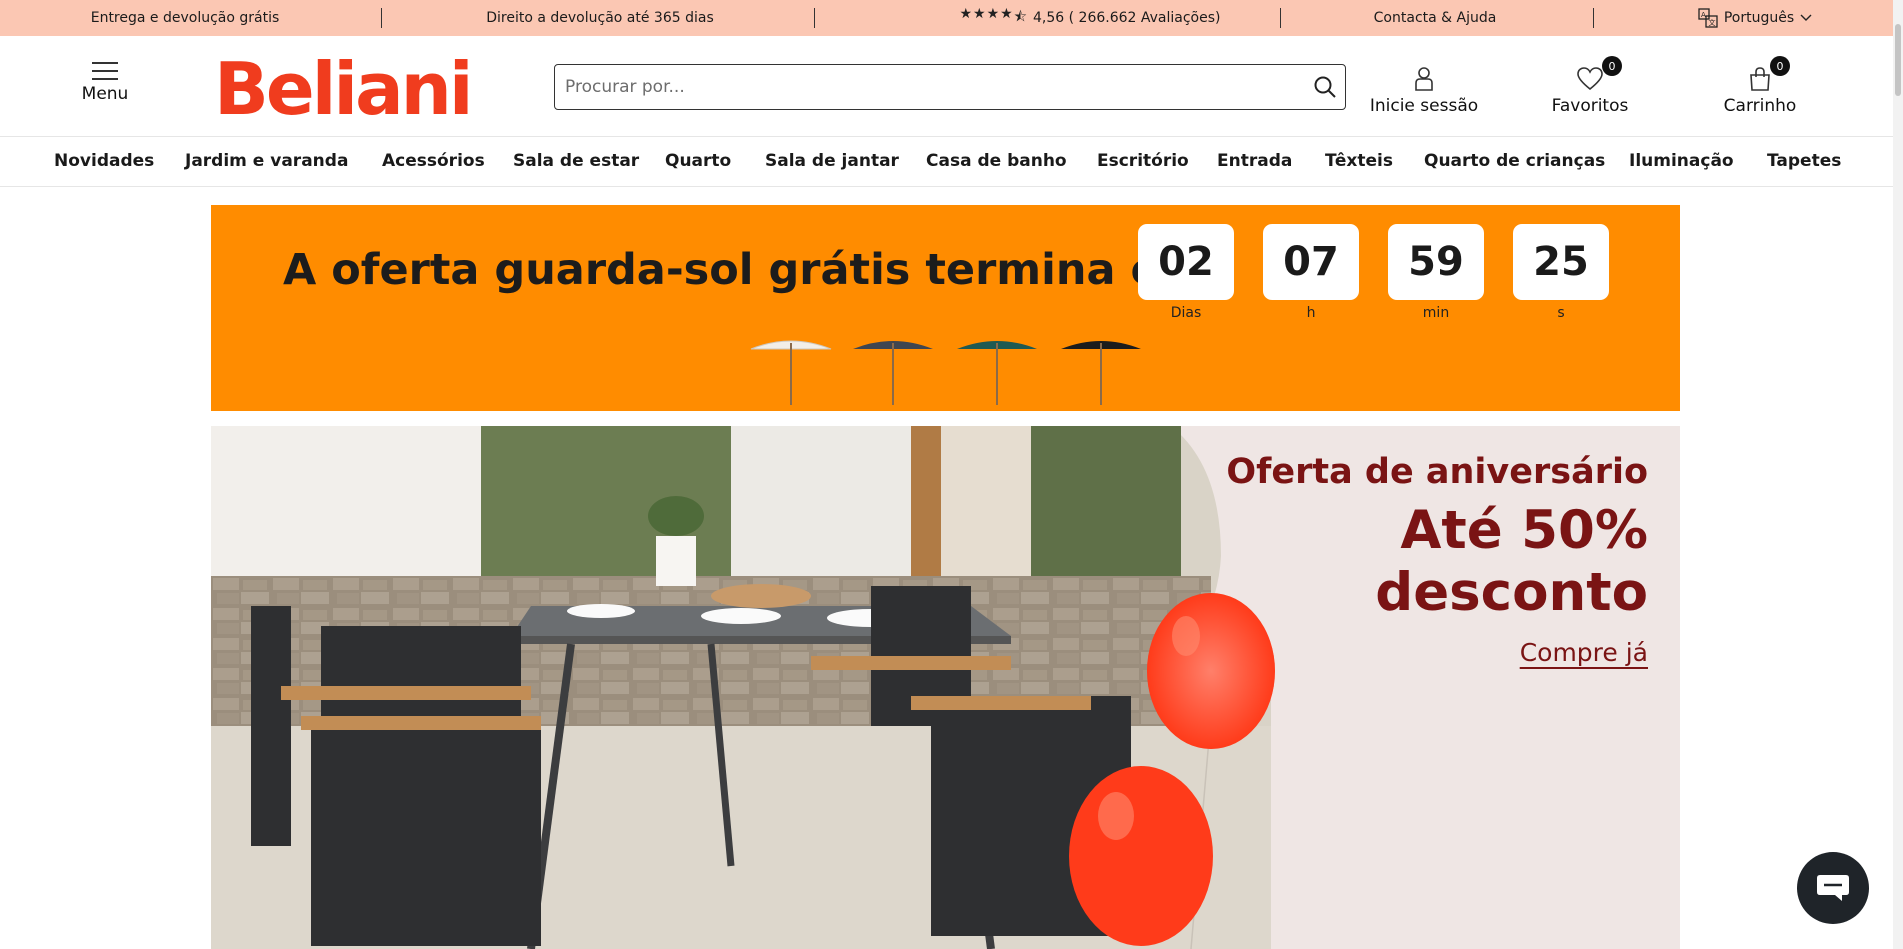  What do you see at coordinates (1759, 18) in the screenshot?
I see `language-label: Português` at bounding box center [1759, 18].